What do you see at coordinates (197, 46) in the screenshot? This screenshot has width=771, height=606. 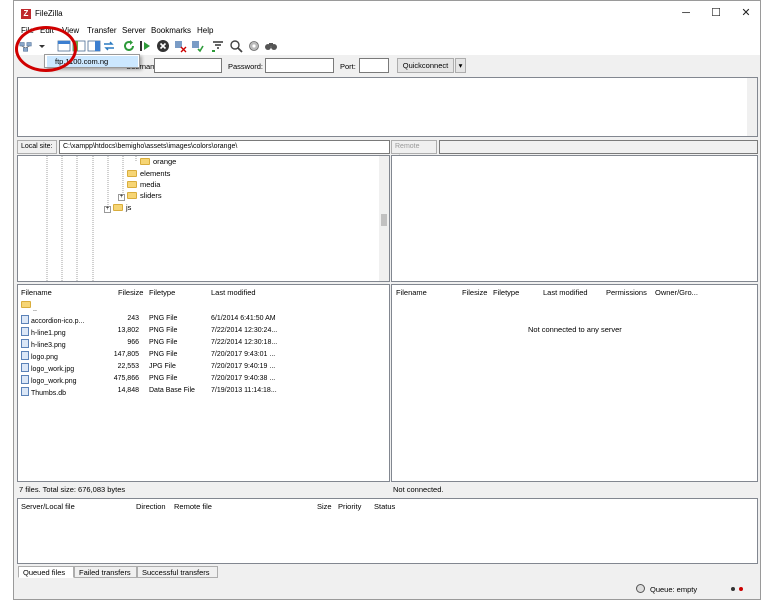 I see `reconnect-icon` at bounding box center [197, 46].